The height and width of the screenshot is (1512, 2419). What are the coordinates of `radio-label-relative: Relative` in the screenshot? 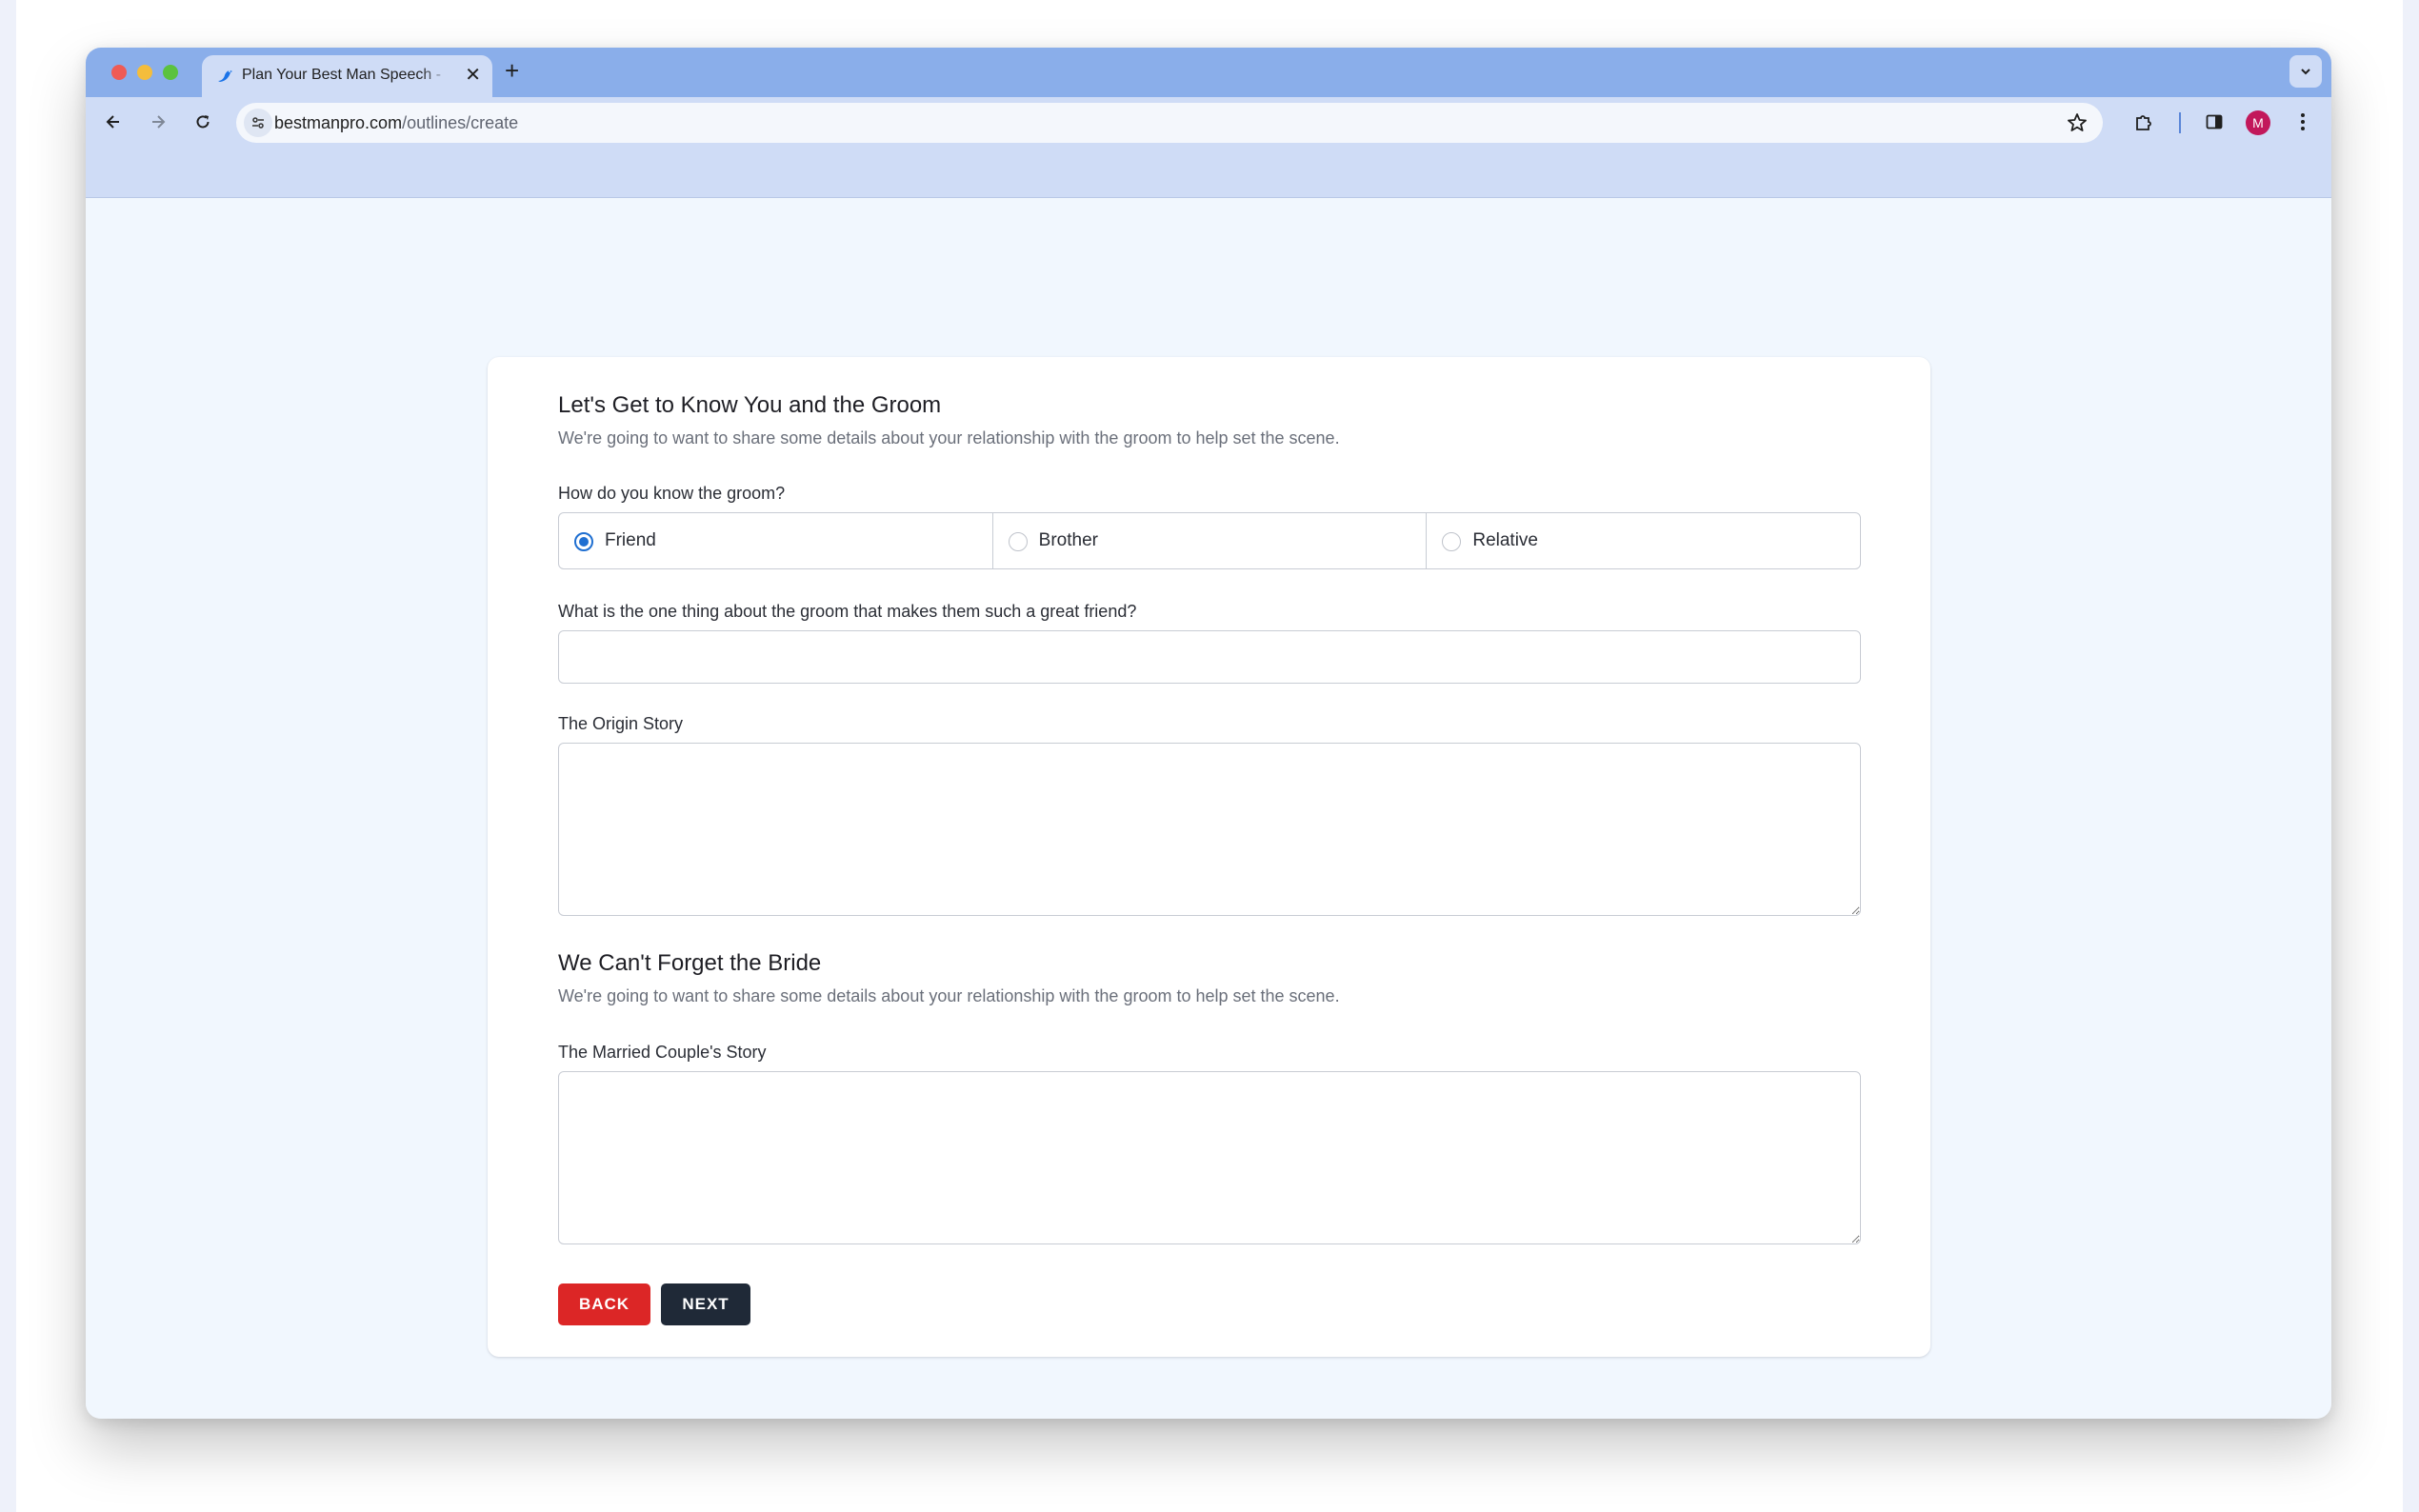 It's located at (1505, 540).